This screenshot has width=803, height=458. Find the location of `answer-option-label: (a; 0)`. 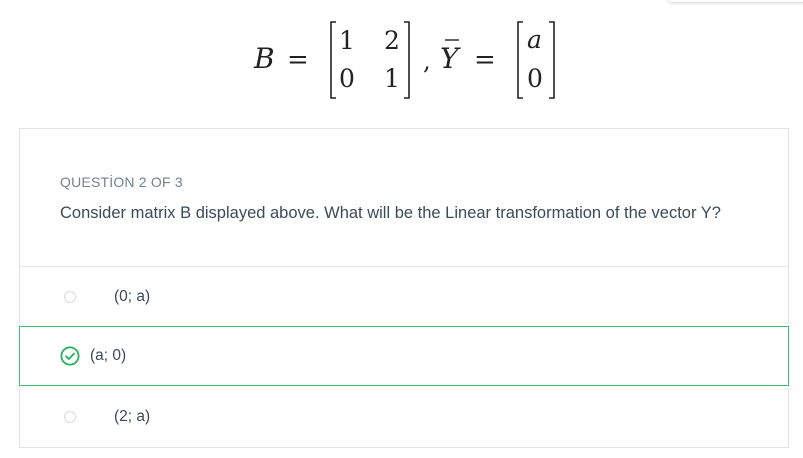

answer-option-label: (a; 0) is located at coordinates (108, 355).